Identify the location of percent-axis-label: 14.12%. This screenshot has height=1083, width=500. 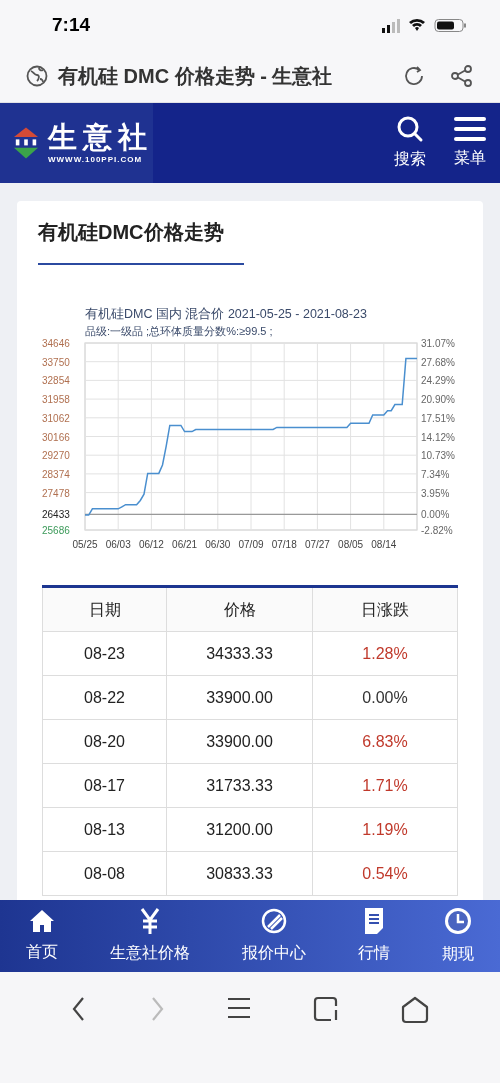
(438, 437).